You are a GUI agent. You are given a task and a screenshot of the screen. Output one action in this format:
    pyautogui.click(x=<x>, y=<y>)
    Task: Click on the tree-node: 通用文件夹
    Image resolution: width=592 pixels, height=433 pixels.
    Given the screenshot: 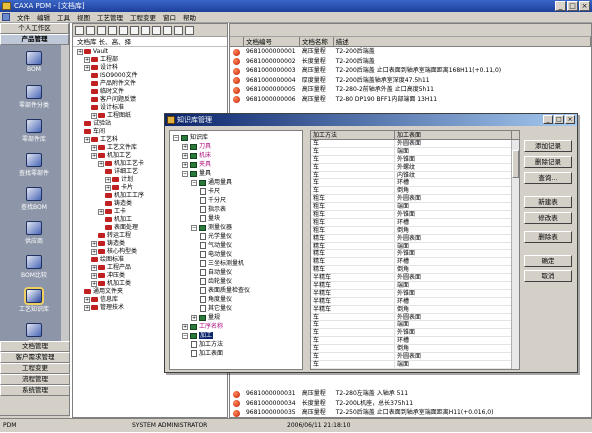 What is the action you would take?
    pyautogui.click(x=103, y=292)
    